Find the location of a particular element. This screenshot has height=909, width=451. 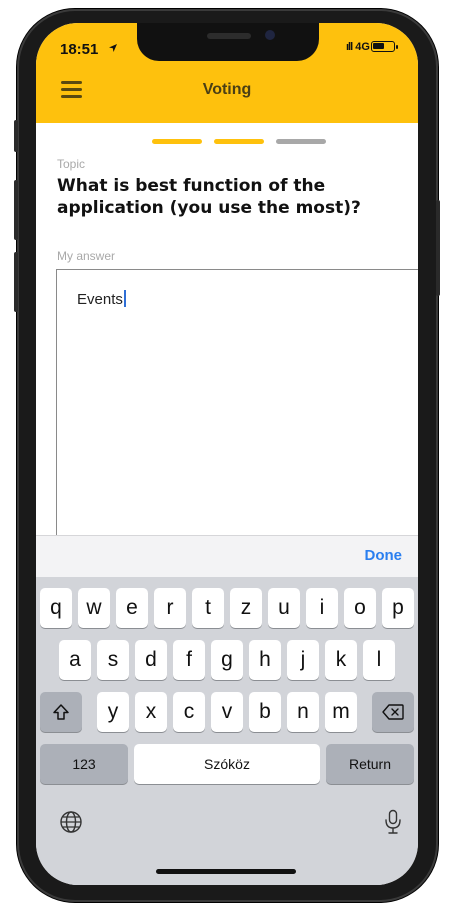

key-s: s is located at coordinates (113, 660).